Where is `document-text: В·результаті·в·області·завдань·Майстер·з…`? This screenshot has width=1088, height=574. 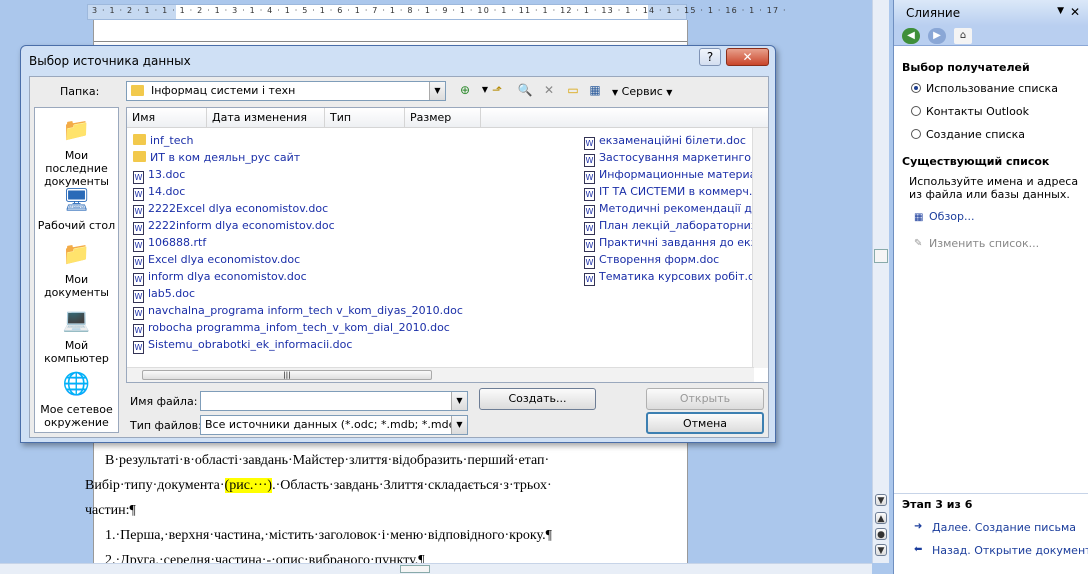 document-text: В·результаті·в·області·завдань·Майстер·з… is located at coordinates (320, 510).